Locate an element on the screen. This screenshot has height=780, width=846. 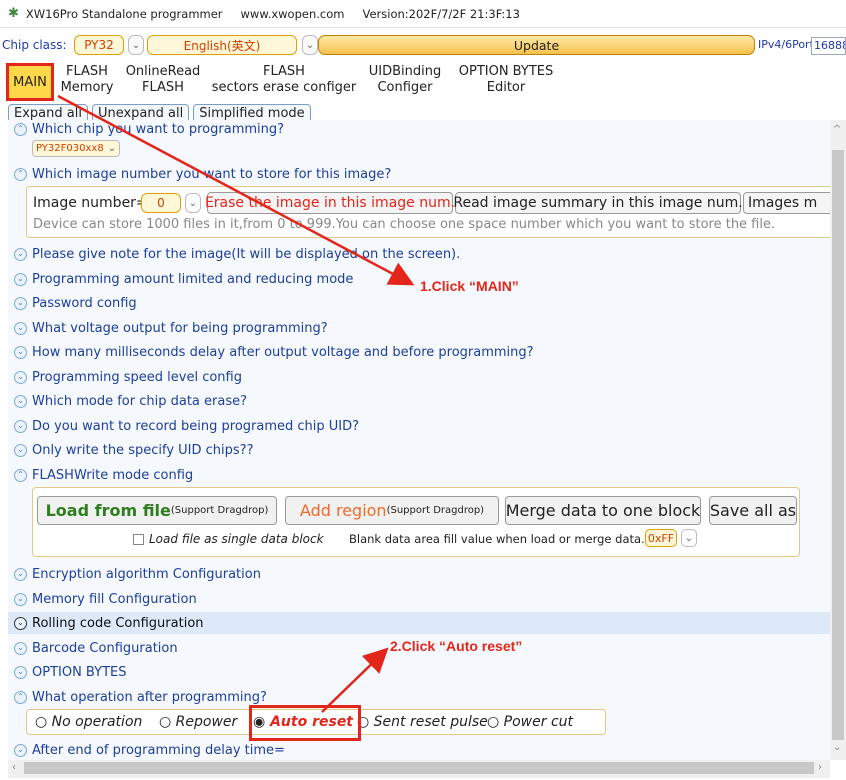
annotation-step2: 2.Click “Auto reset” is located at coordinates (456, 646).